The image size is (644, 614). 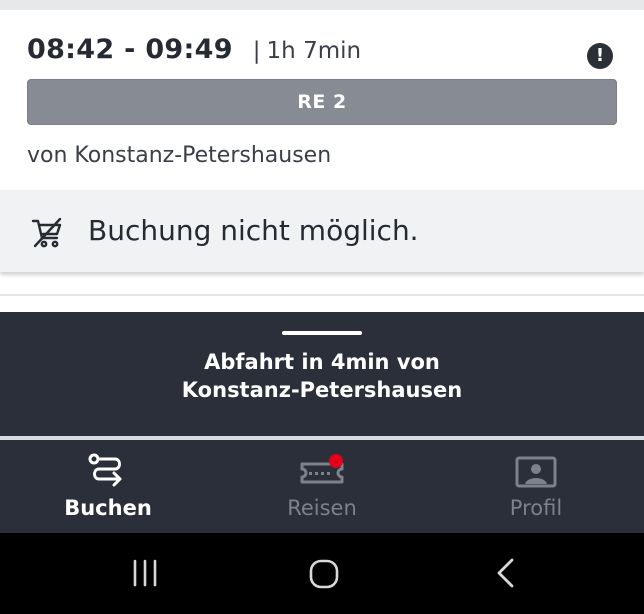 I want to click on system-navigation-bar, so click(x=322, y=573).